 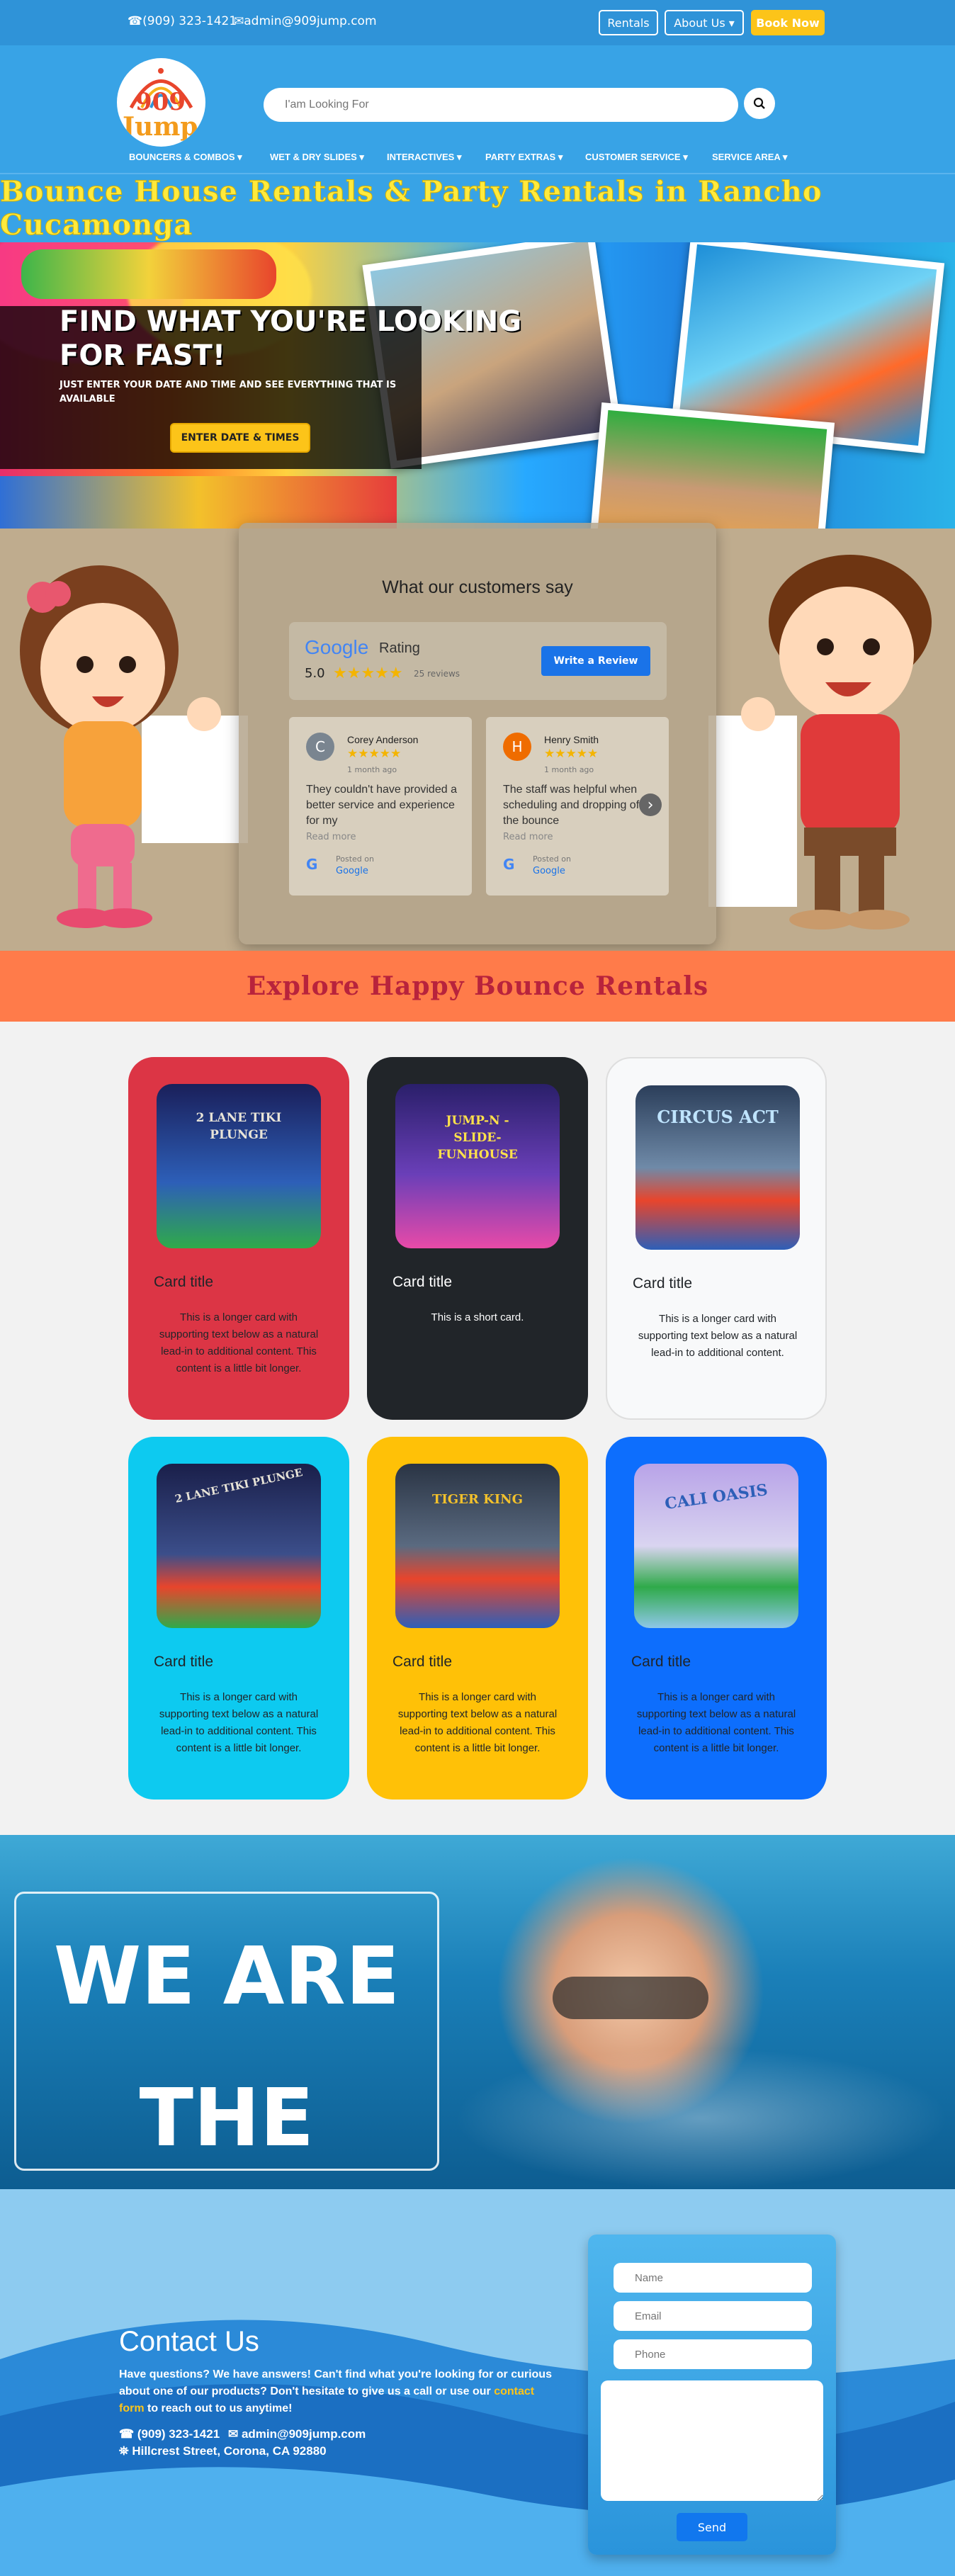 What do you see at coordinates (226, 1977) in the screenshot?
I see `best-line1: WE ARE` at bounding box center [226, 1977].